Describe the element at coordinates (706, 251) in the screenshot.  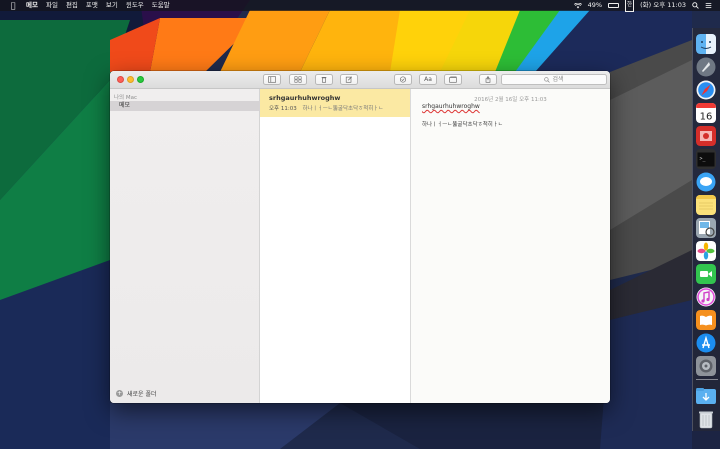
I see `photos-icon` at that location.